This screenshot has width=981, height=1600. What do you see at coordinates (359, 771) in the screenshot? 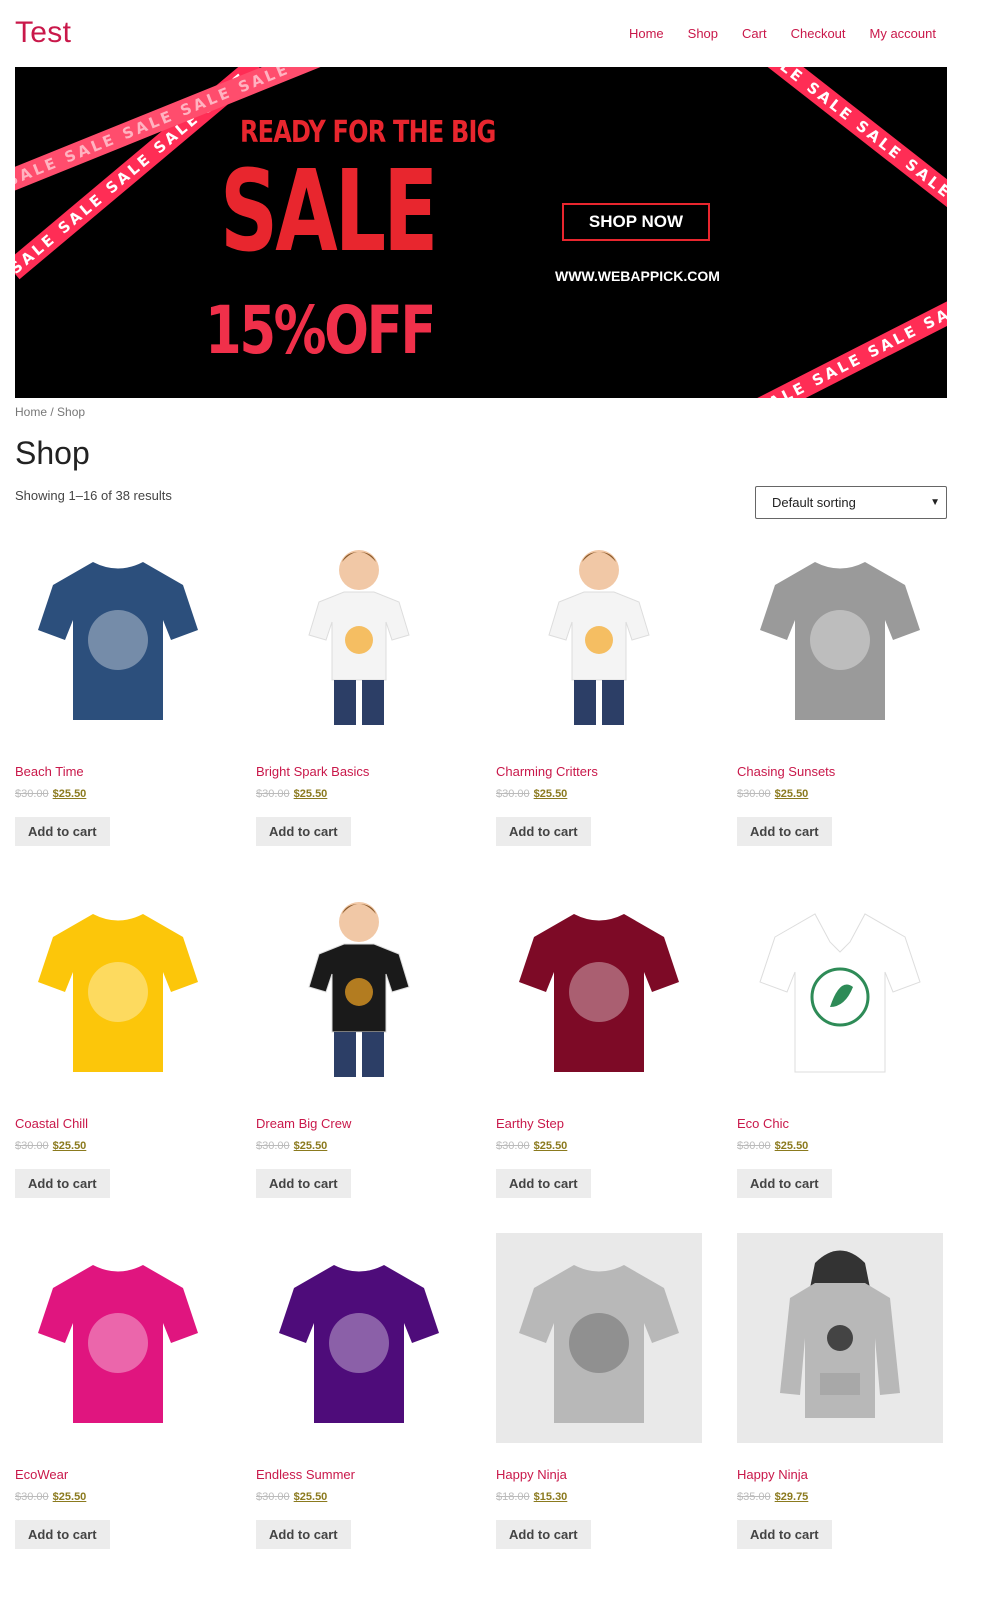
I see `product-name: Bright Spark Basics` at bounding box center [359, 771].